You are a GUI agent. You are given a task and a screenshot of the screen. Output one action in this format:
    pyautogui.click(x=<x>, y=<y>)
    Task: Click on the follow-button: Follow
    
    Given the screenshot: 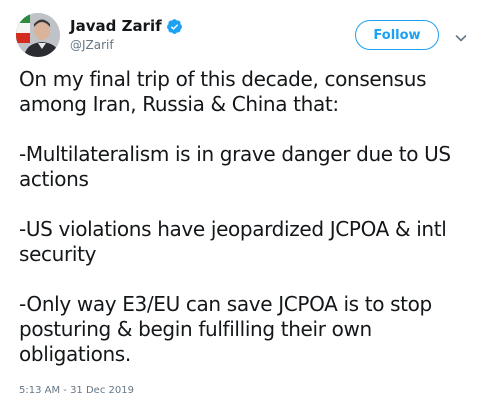 What is the action you would take?
    pyautogui.click(x=397, y=35)
    